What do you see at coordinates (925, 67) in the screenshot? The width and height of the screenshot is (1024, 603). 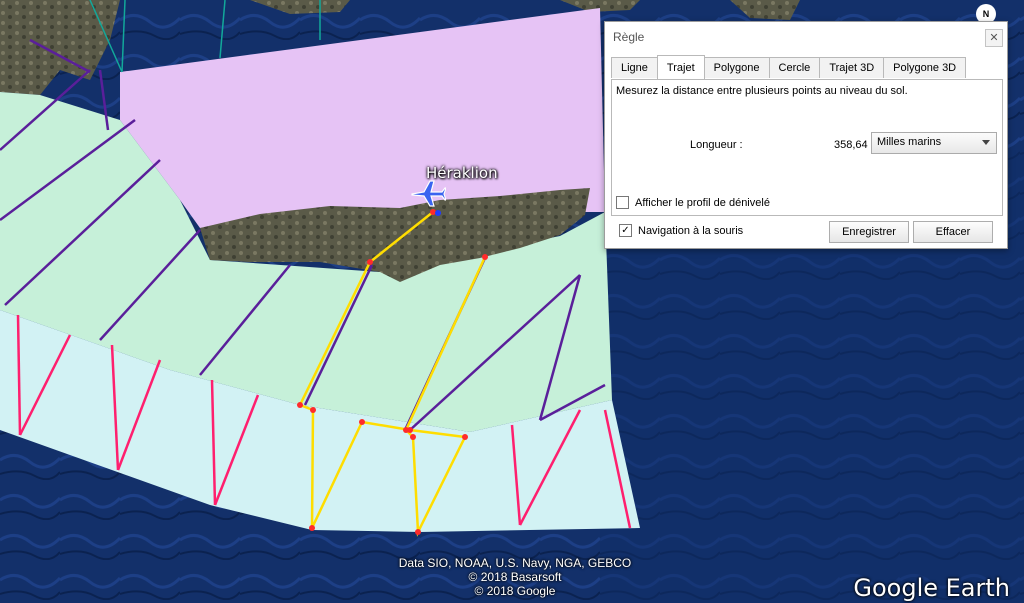 I see `tab-polygone-3d: Polygone 3D` at bounding box center [925, 67].